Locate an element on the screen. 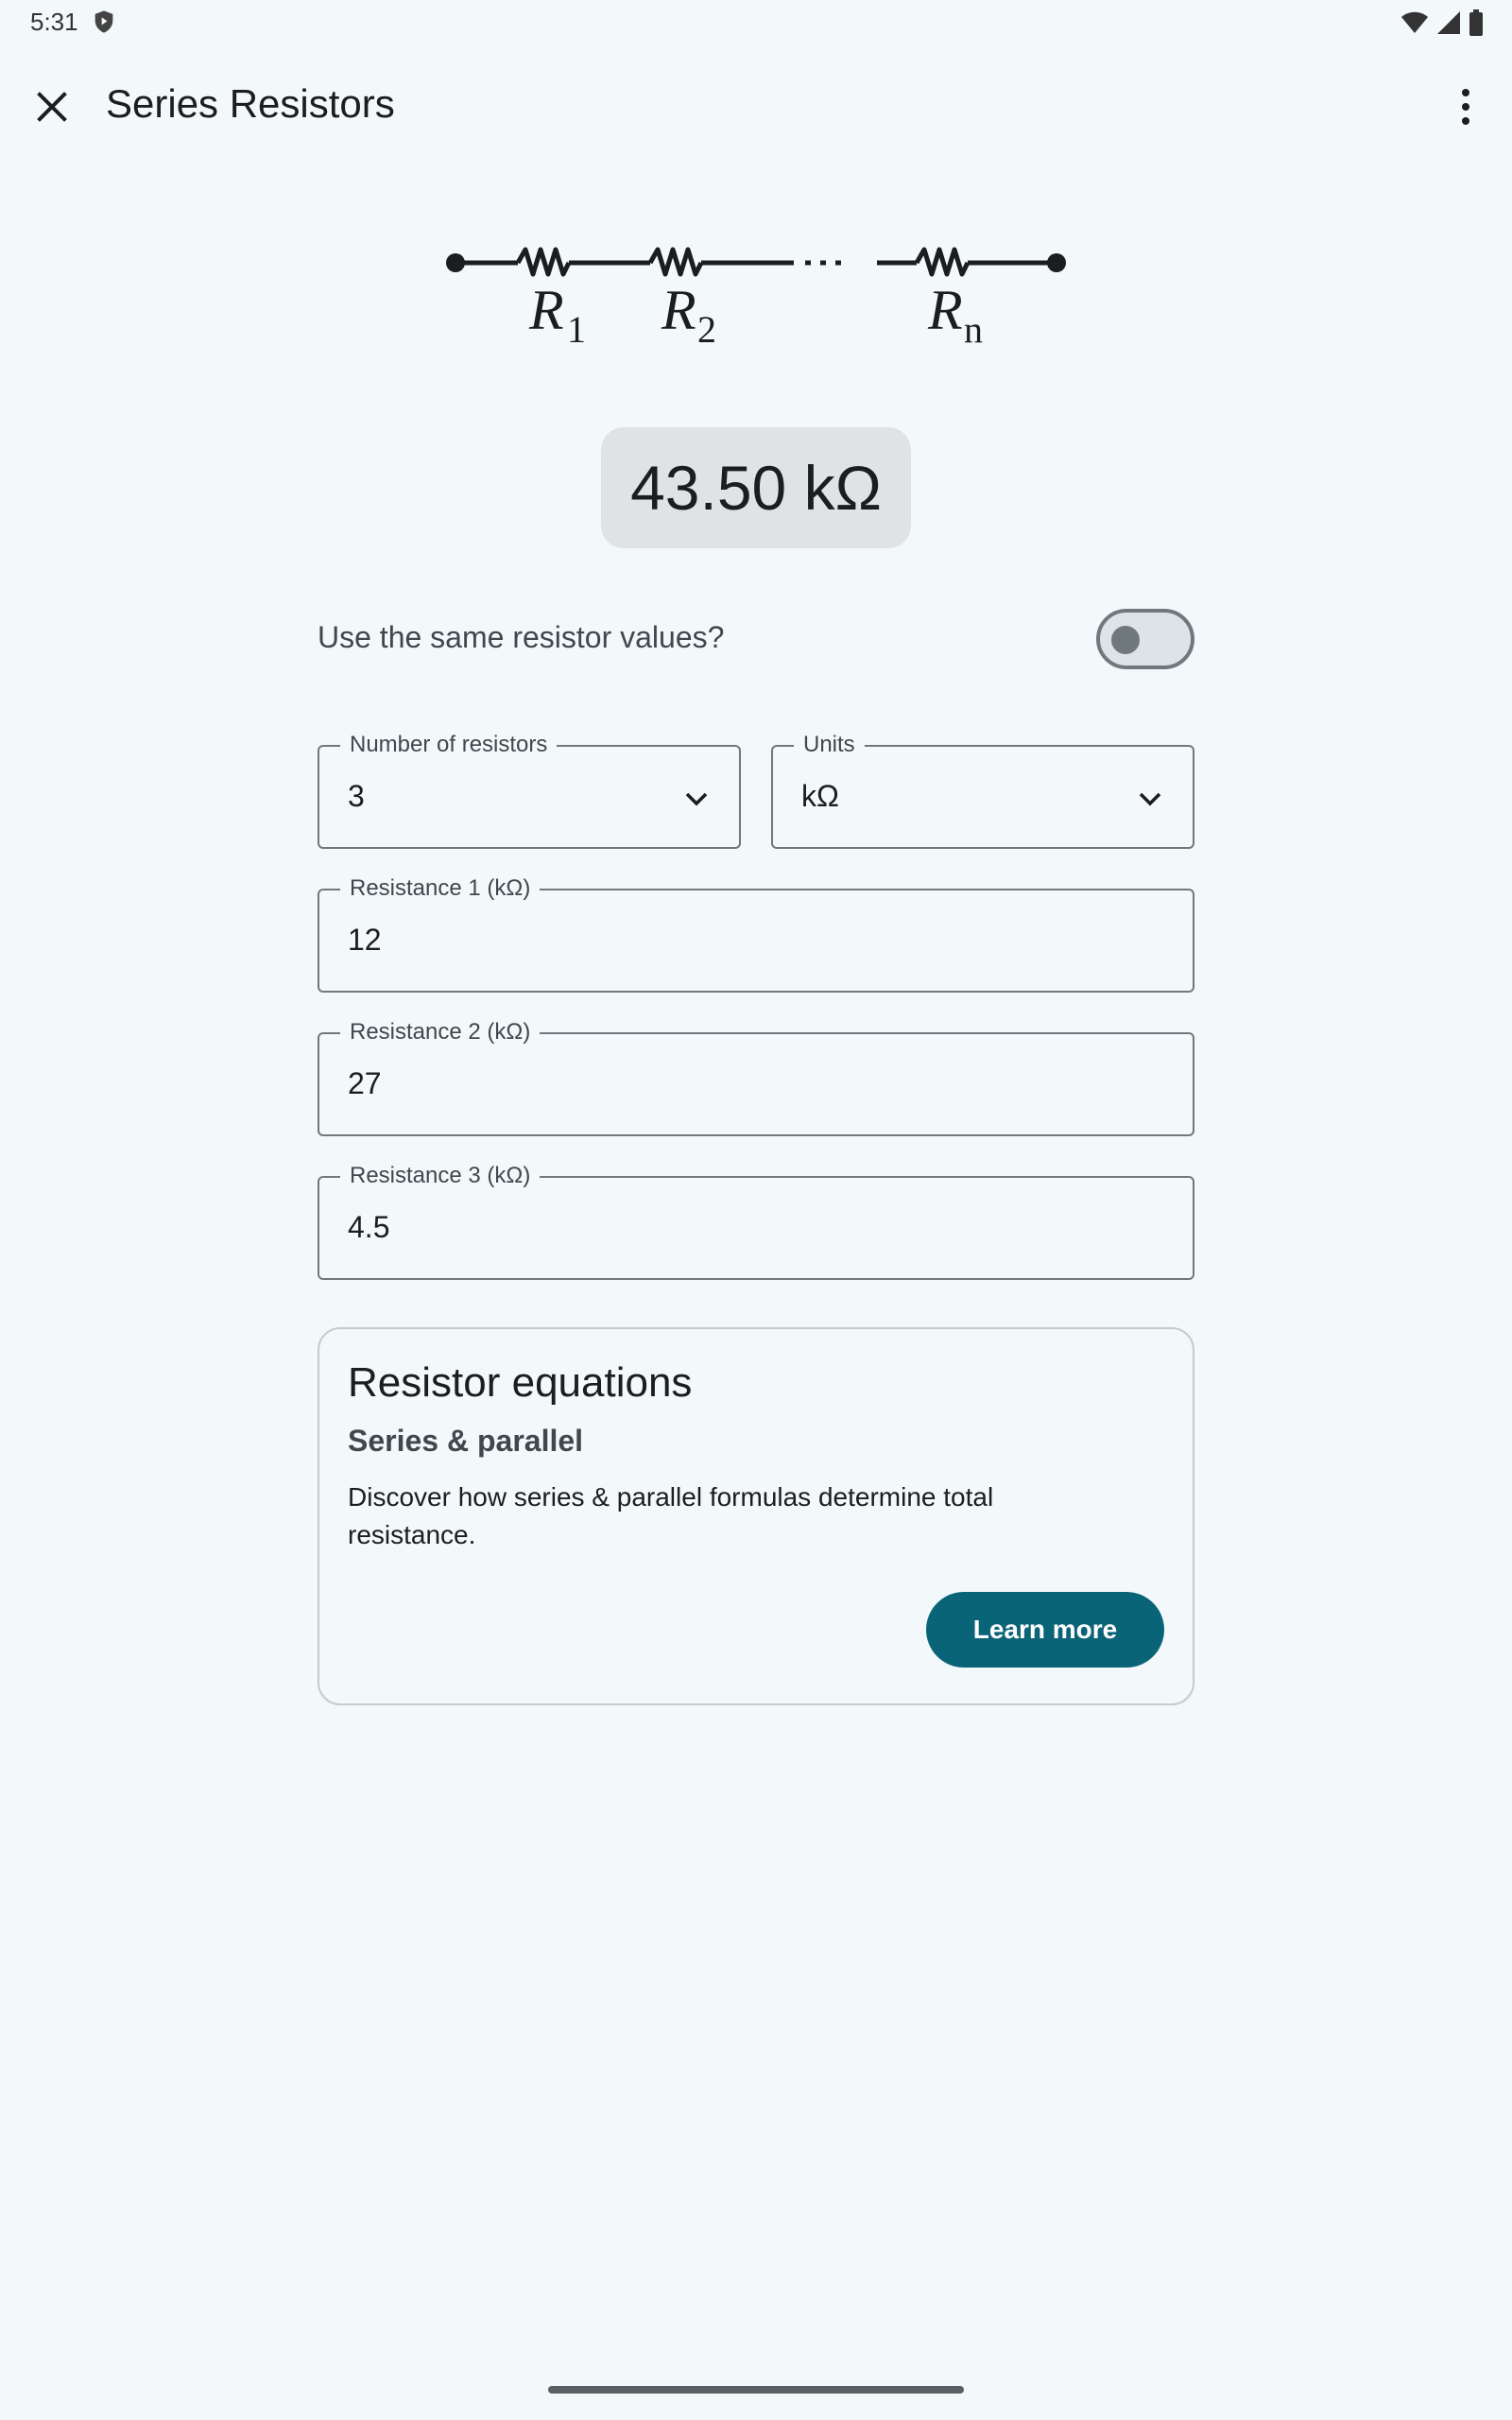  resistor-label-n: R is located at coordinates (945, 310).